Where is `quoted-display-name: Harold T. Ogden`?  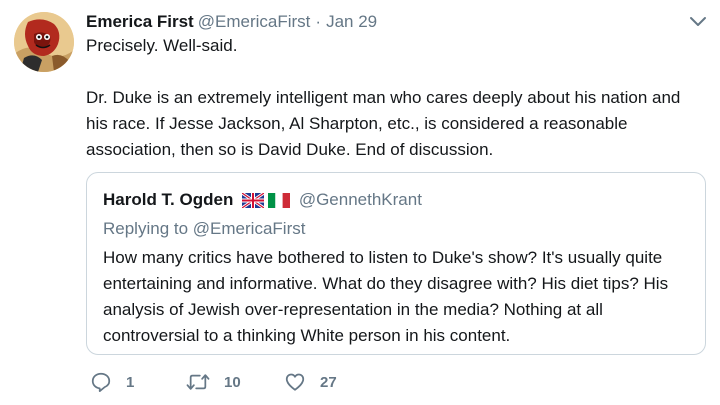 quoted-display-name: Harold T. Ogden is located at coordinates (168, 199).